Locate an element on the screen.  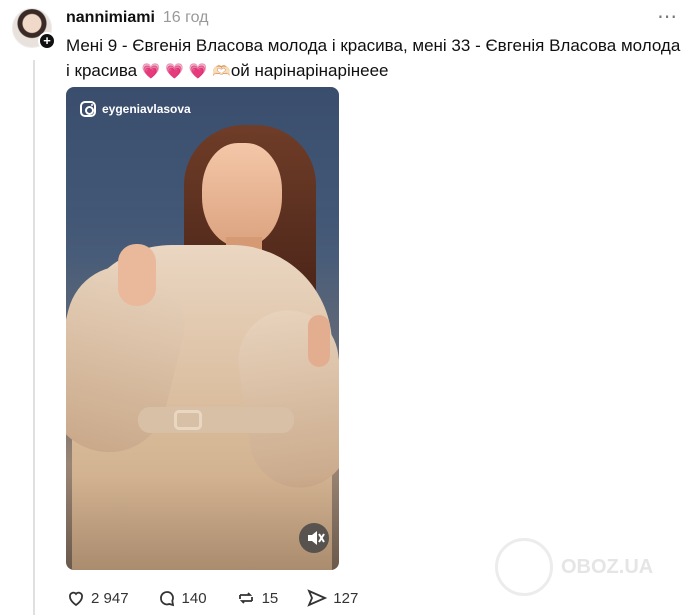
share-count: 127 is located at coordinates (346, 598).